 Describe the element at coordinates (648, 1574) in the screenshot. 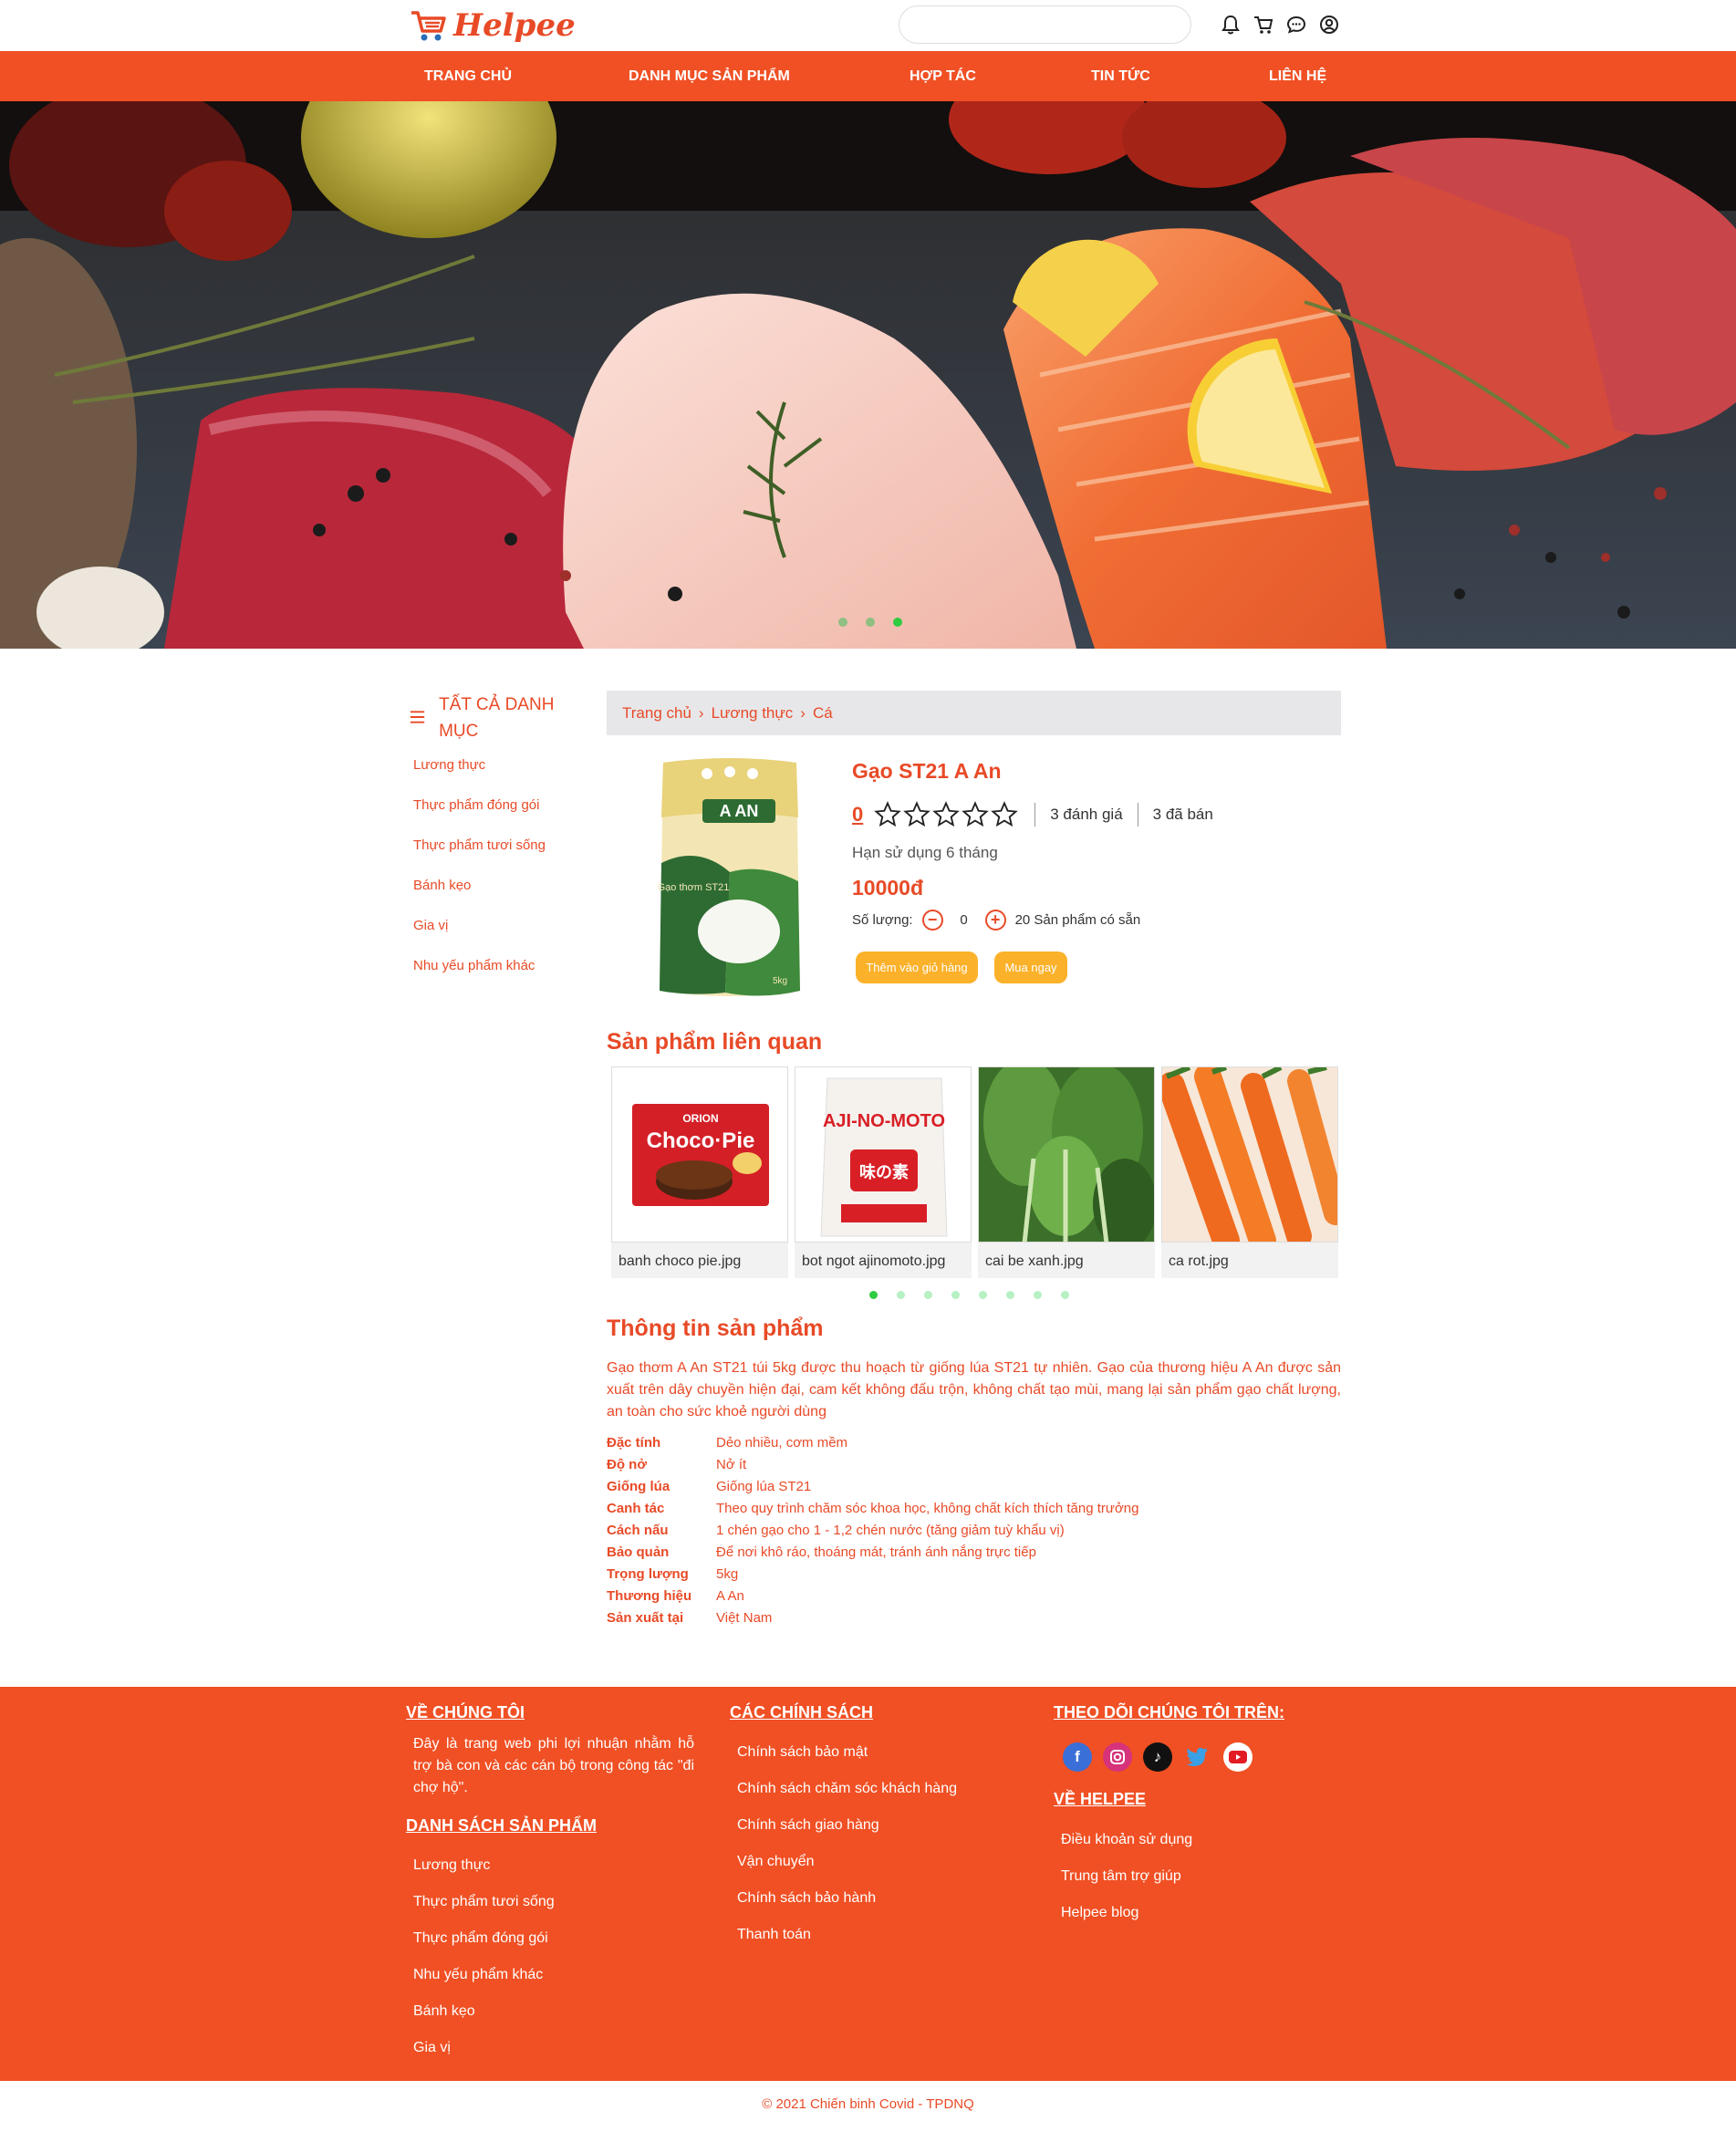

I see `spec-key: Trọng lượng` at that location.